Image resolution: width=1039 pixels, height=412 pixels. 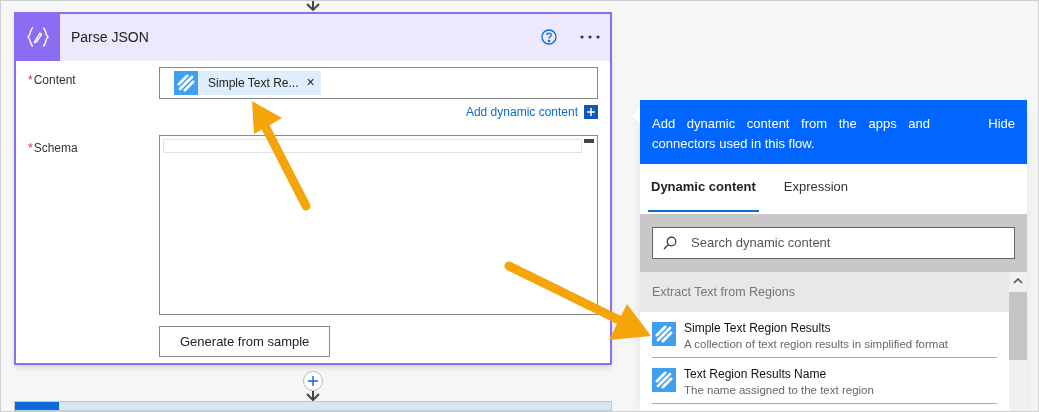 What do you see at coordinates (55, 148) in the screenshot?
I see `field-label: Schema` at bounding box center [55, 148].